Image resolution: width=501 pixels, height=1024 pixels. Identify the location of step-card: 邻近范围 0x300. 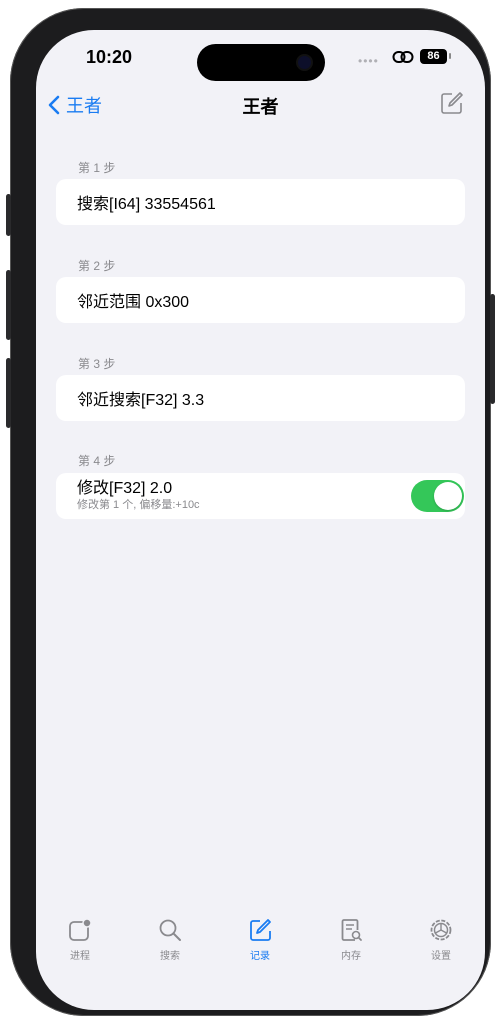
(260, 300).